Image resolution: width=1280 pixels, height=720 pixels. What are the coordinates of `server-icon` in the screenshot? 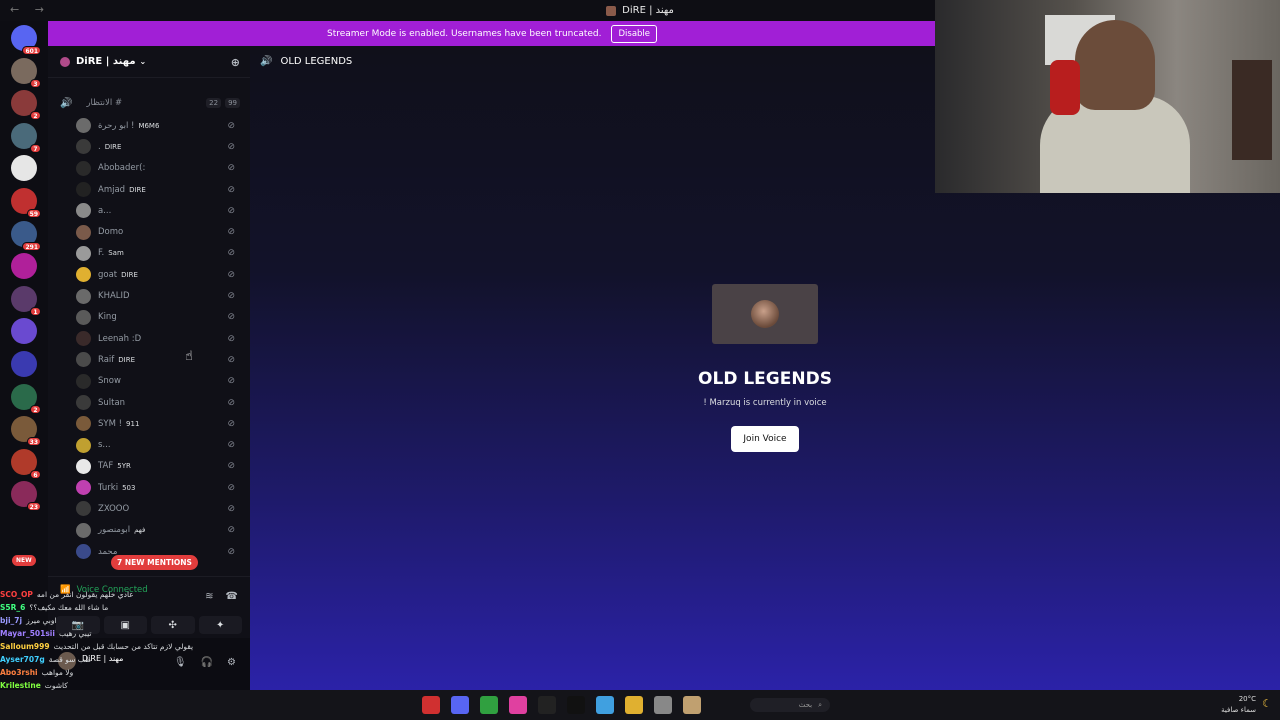 It's located at (611, 10).